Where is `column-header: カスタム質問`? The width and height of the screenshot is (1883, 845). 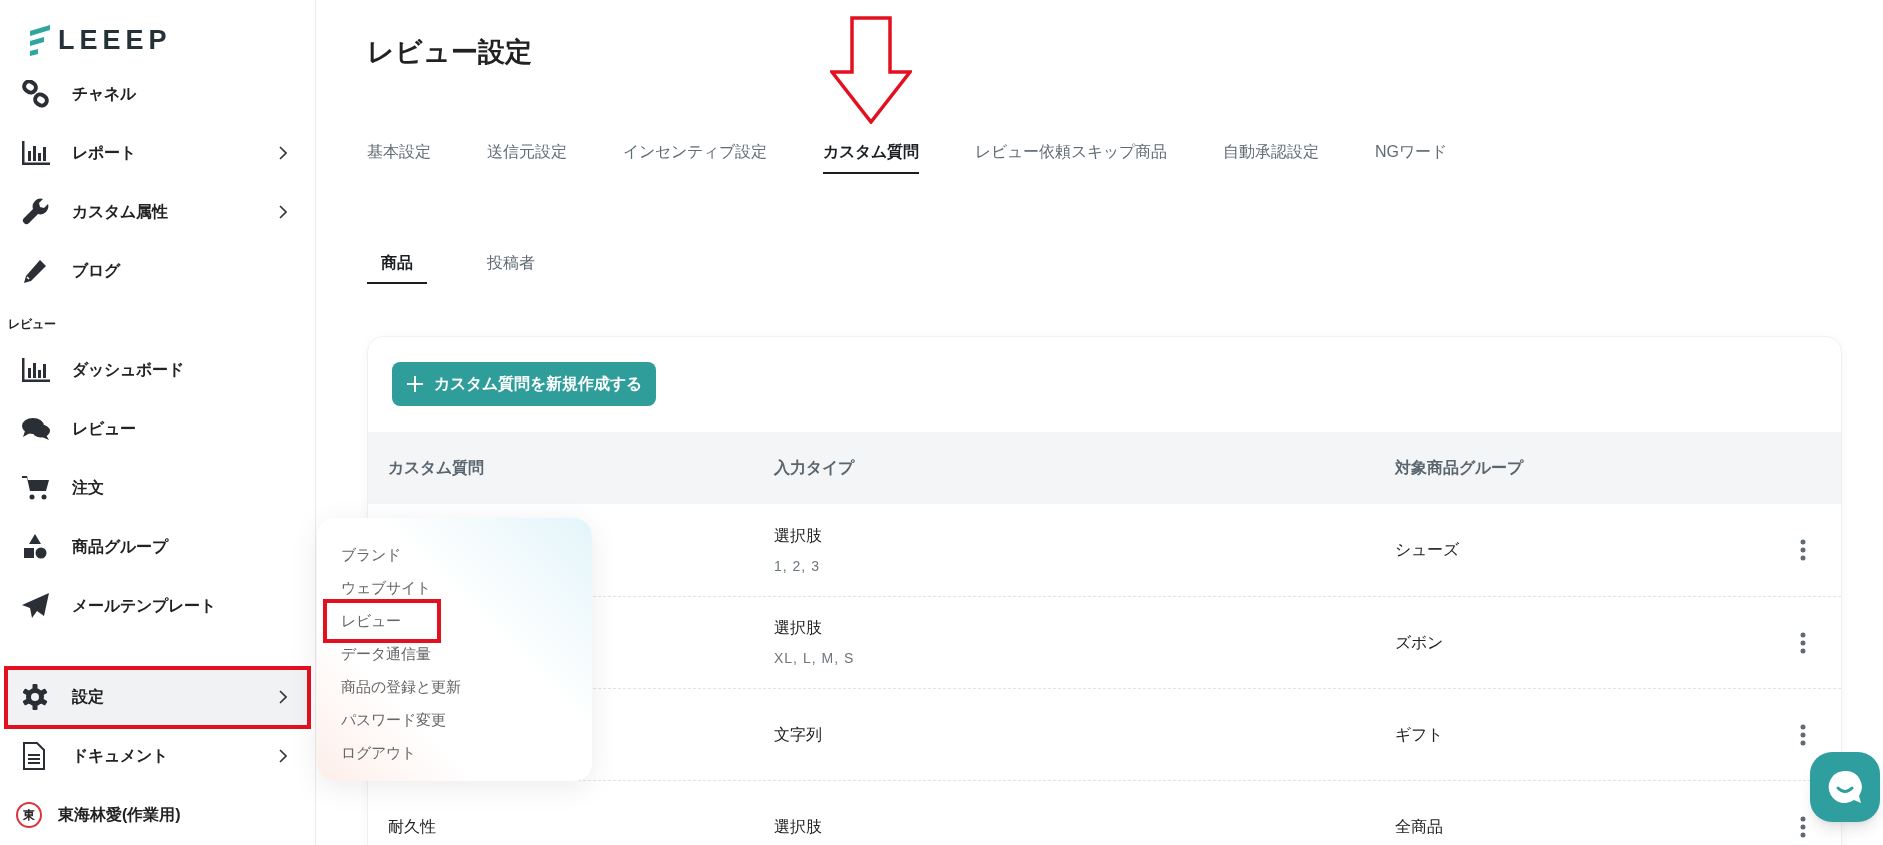 column-header: カスタム質問 is located at coordinates (436, 467).